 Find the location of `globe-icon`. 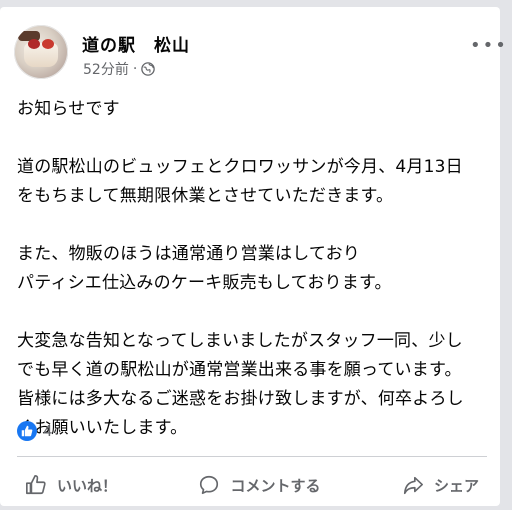

globe-icon is located at coordinates (148, 69).